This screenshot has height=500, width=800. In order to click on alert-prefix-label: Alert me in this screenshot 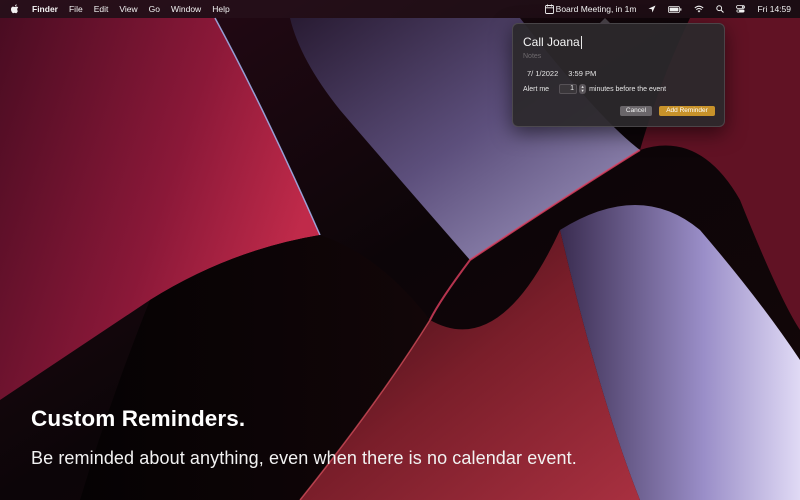, I will do `click(536, 89)`.